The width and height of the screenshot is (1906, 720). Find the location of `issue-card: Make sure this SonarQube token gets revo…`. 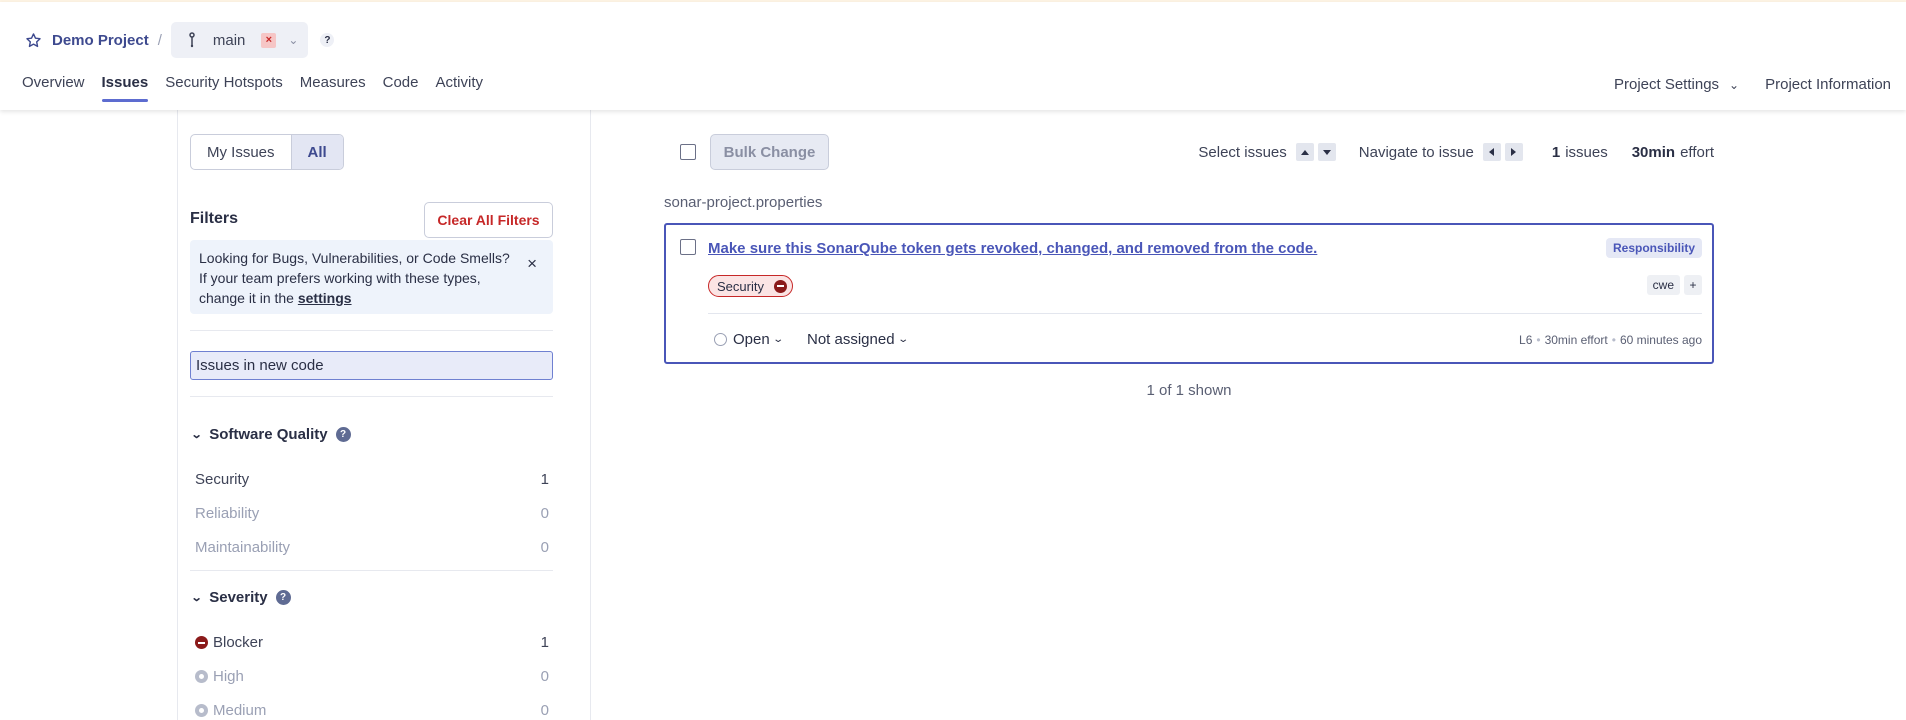

issue-card: Make sure this SonarQube token gets revo… is located at coordinates (1189, 293).